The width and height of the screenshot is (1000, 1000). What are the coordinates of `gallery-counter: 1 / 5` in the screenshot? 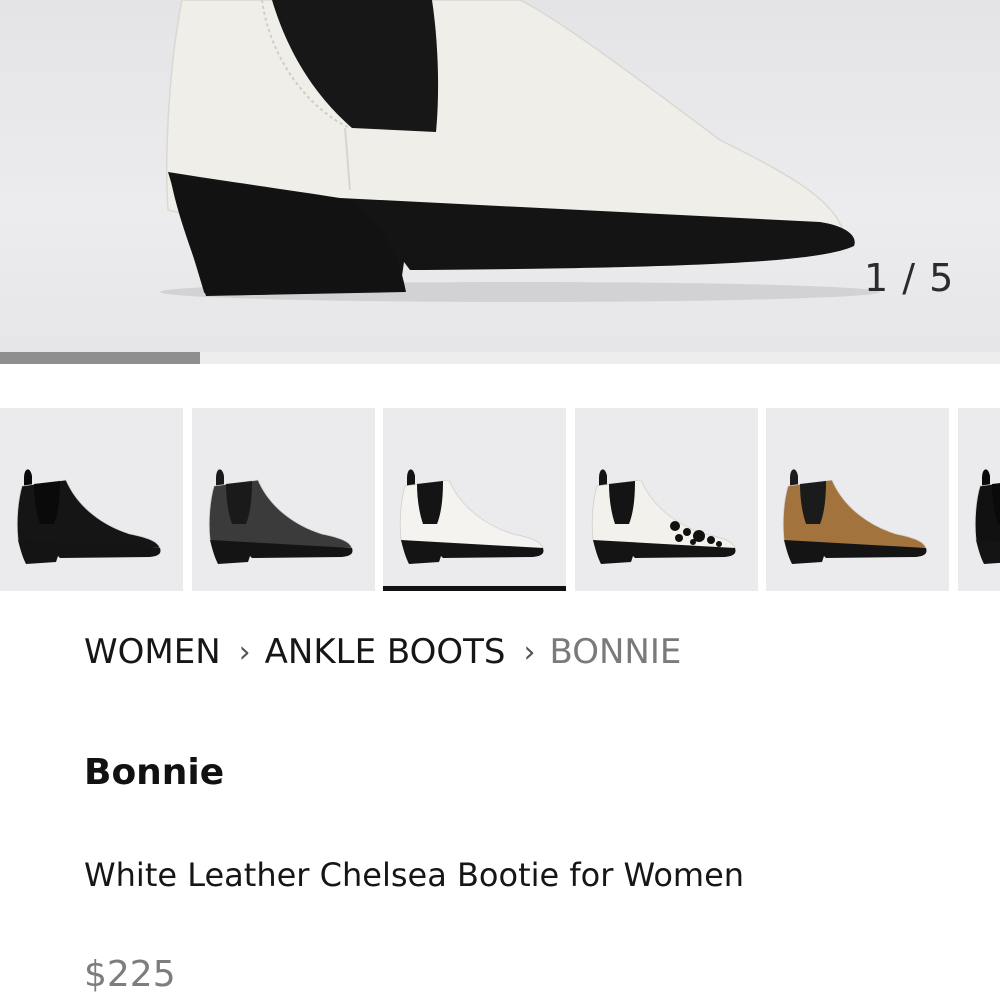 It's located at (909, 278).